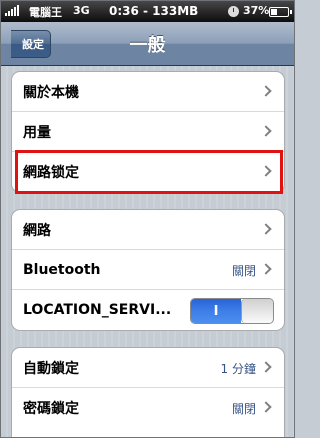  I want to click on row-label: 關於本機, so click(51, 92).